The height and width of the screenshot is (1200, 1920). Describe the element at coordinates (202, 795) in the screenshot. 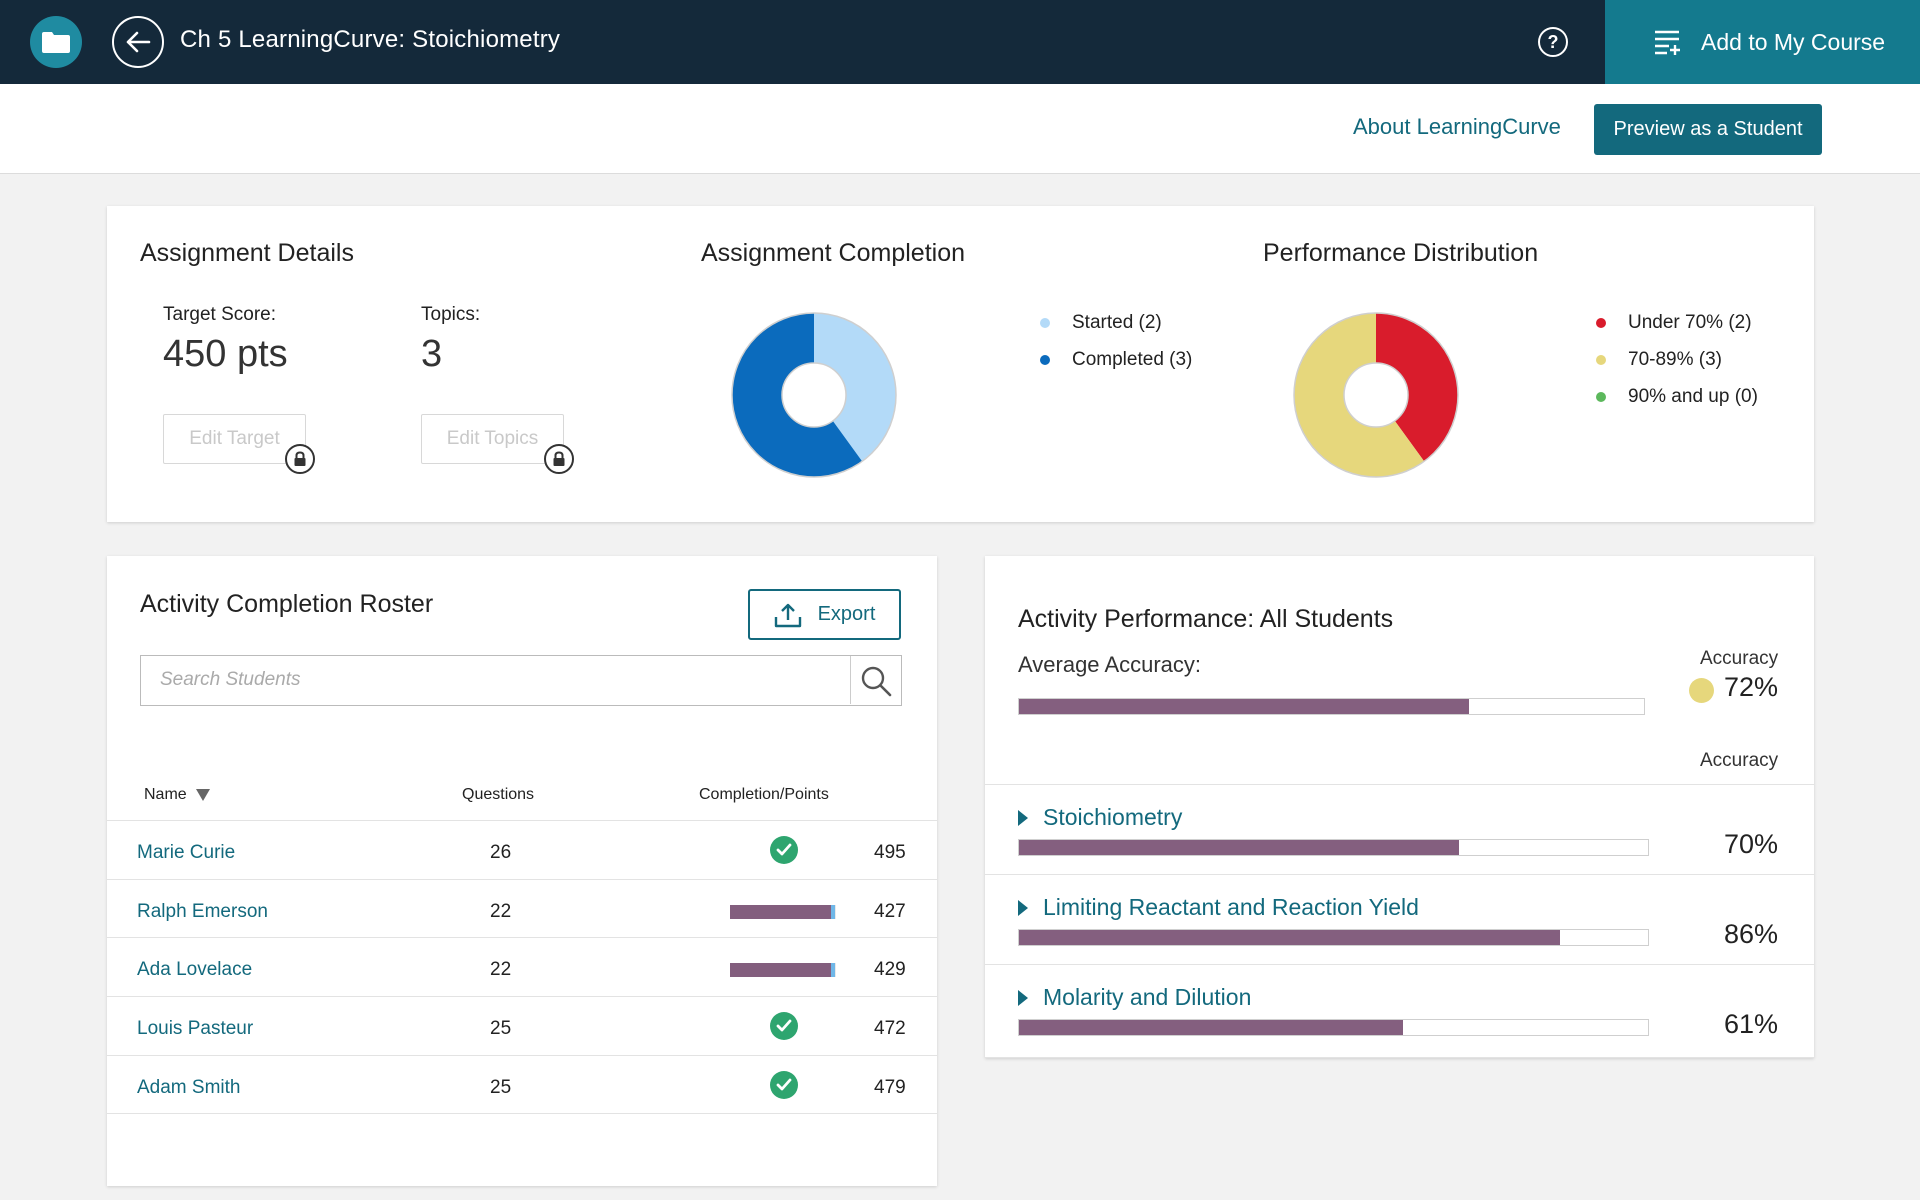

I see `sort-down-icon` at that location.